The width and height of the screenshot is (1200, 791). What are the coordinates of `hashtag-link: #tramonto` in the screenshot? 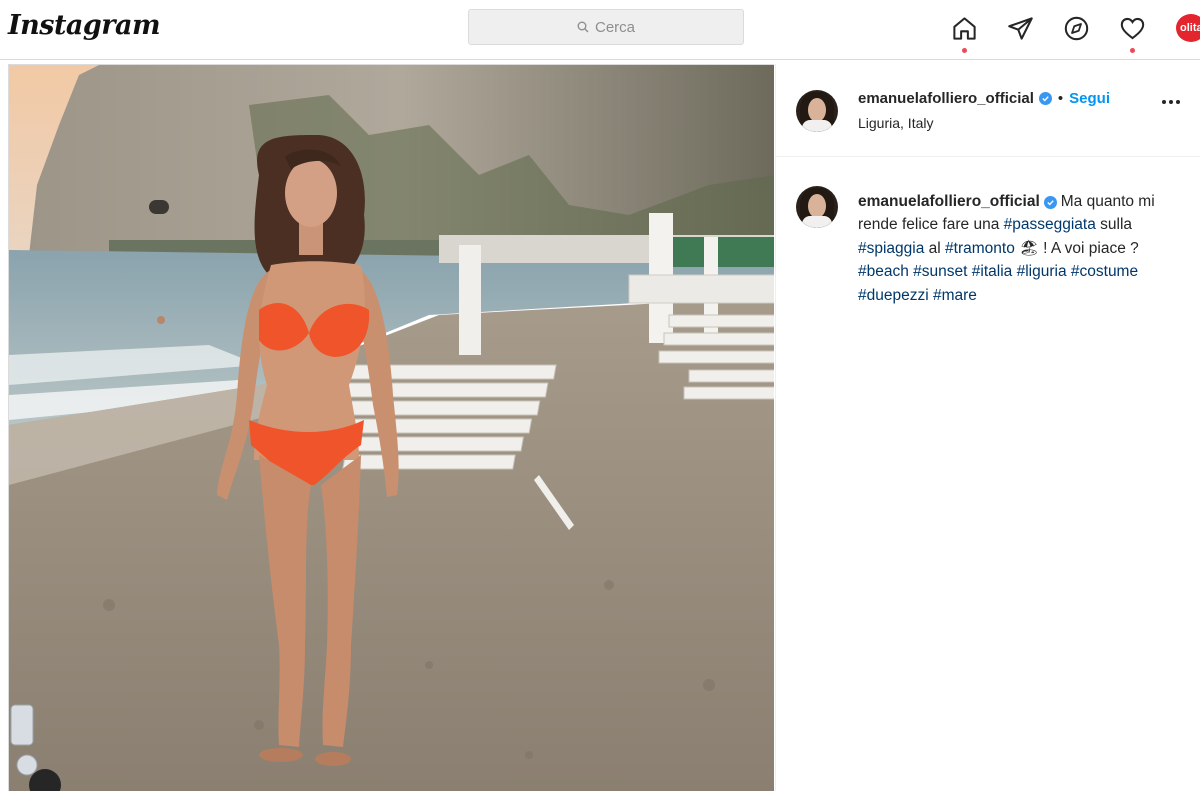 It's located at (980, 248).